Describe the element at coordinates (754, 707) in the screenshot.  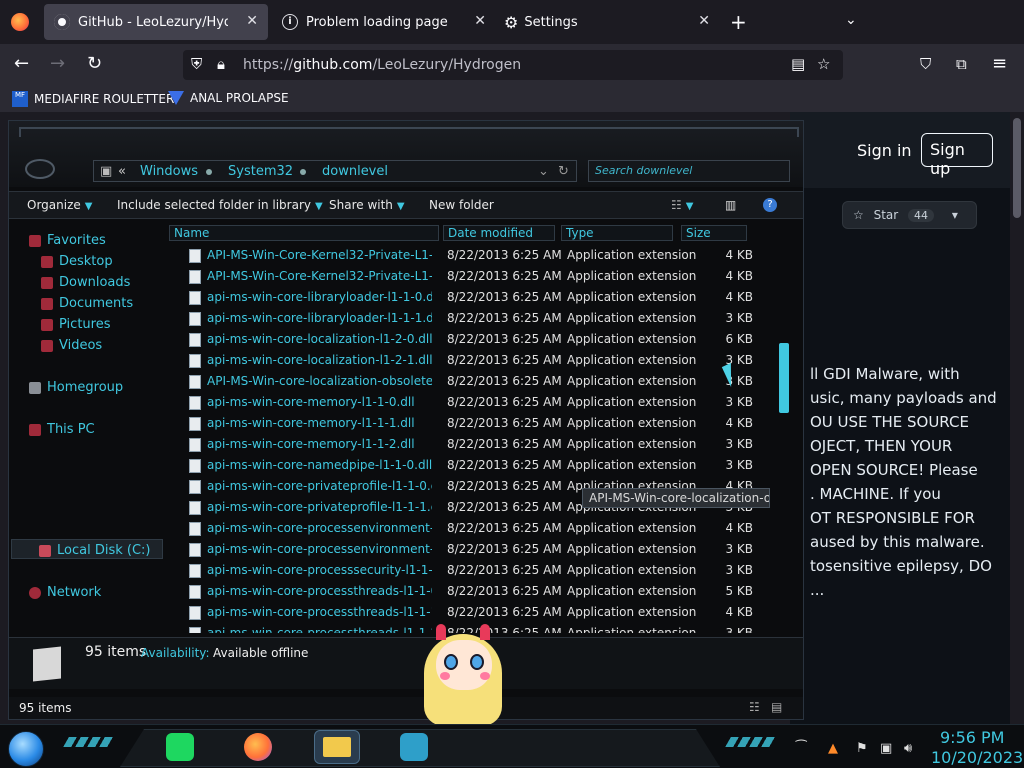
I see `details-view-icon: ☷` at that location.